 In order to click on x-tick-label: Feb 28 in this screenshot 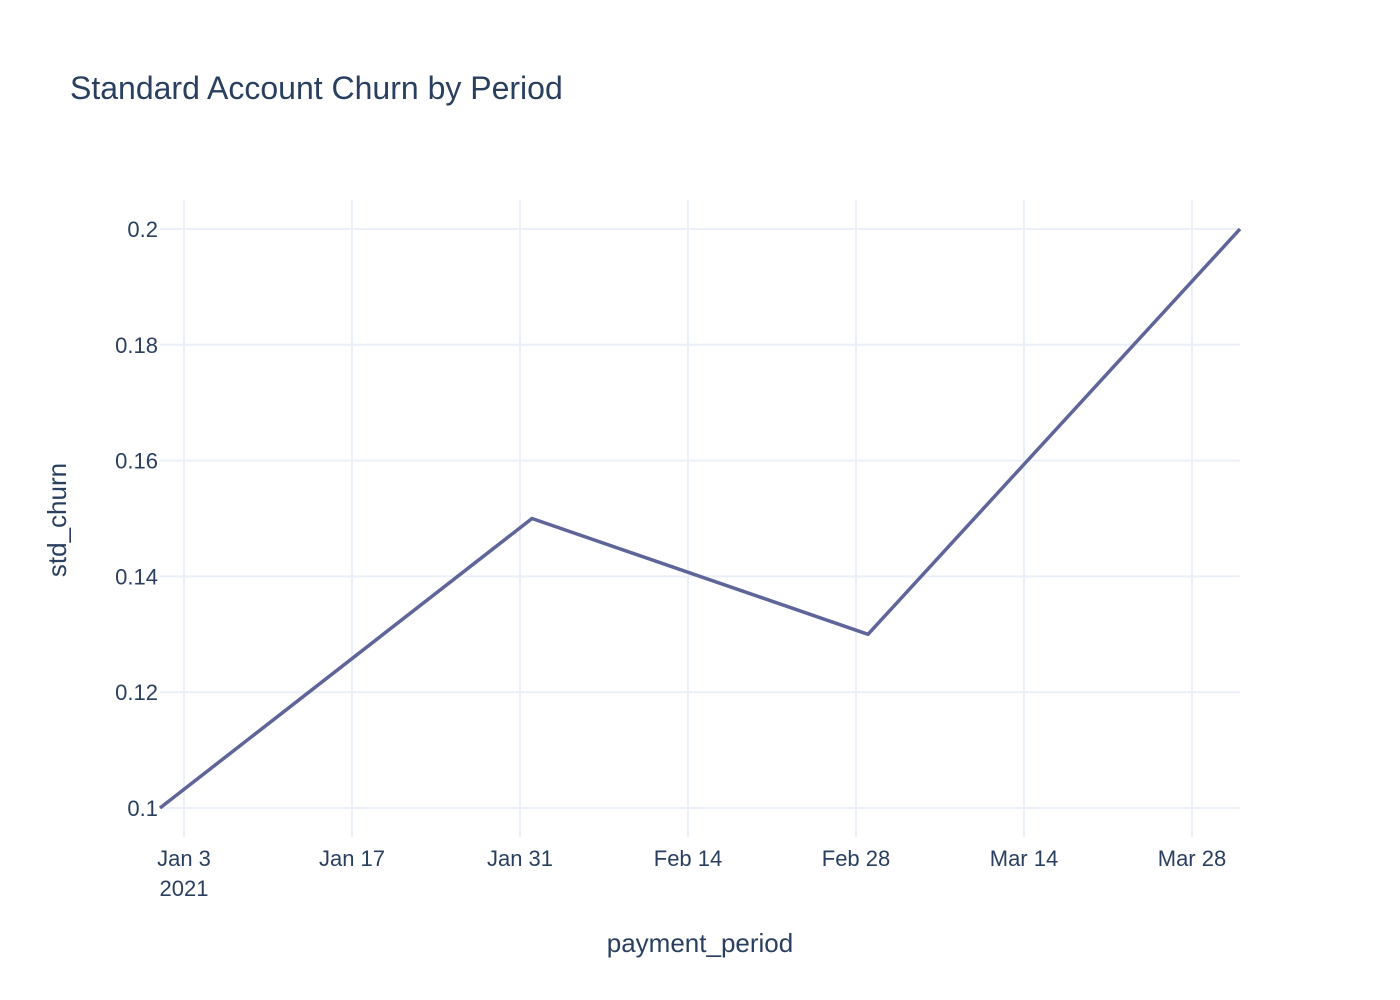, I will do `click(856, 858)`.